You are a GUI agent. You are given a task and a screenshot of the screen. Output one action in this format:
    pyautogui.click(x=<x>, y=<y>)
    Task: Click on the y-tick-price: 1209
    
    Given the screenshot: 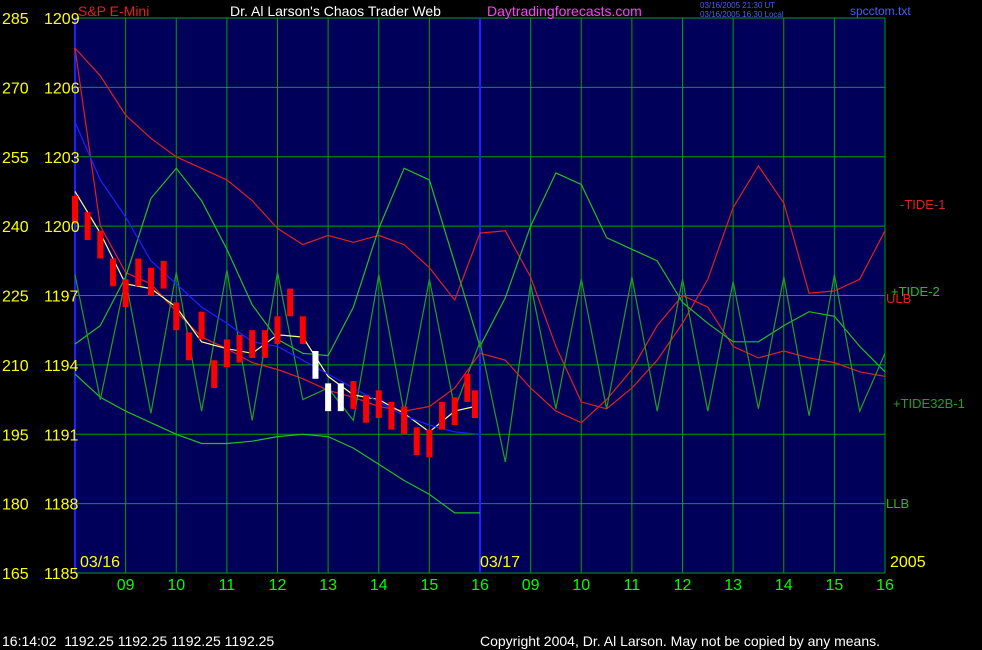 What is the action you would take?
    pyautogui.click(x=62, y=19)
    